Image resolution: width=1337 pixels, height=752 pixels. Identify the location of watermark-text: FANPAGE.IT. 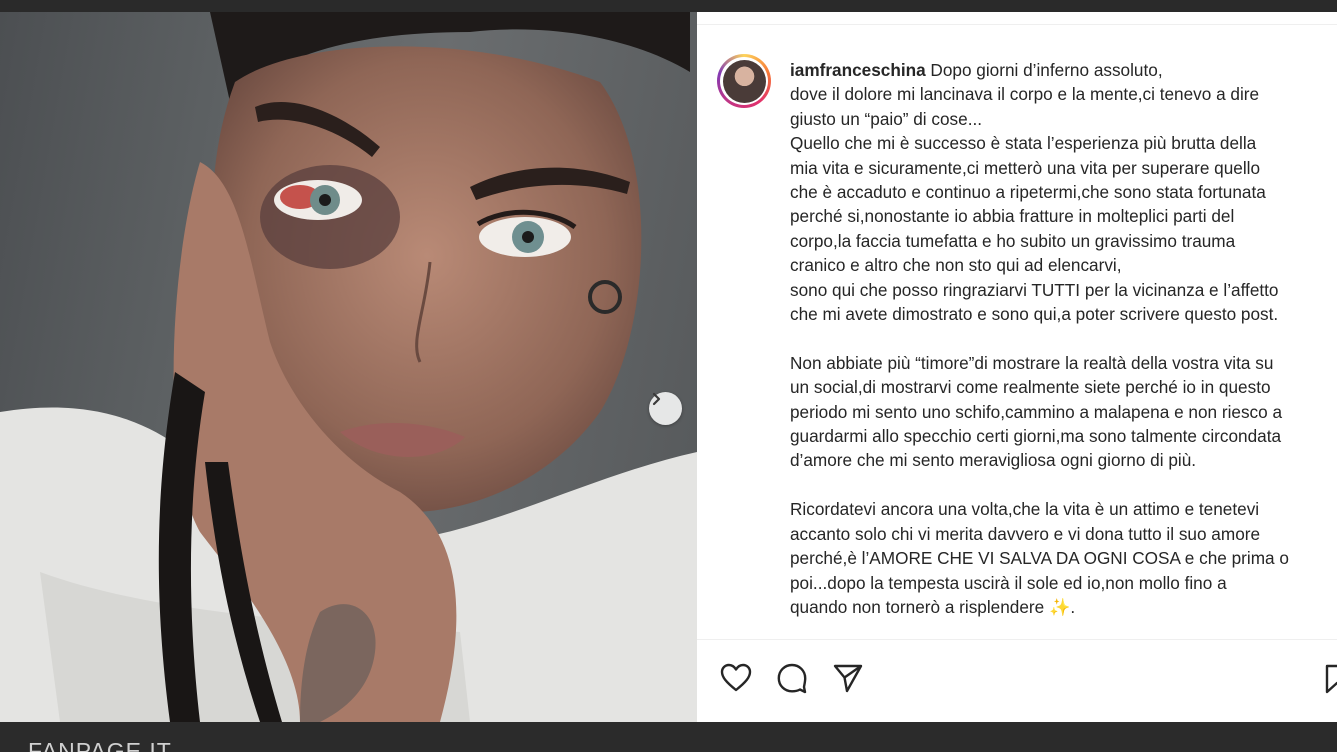
(100, 745).